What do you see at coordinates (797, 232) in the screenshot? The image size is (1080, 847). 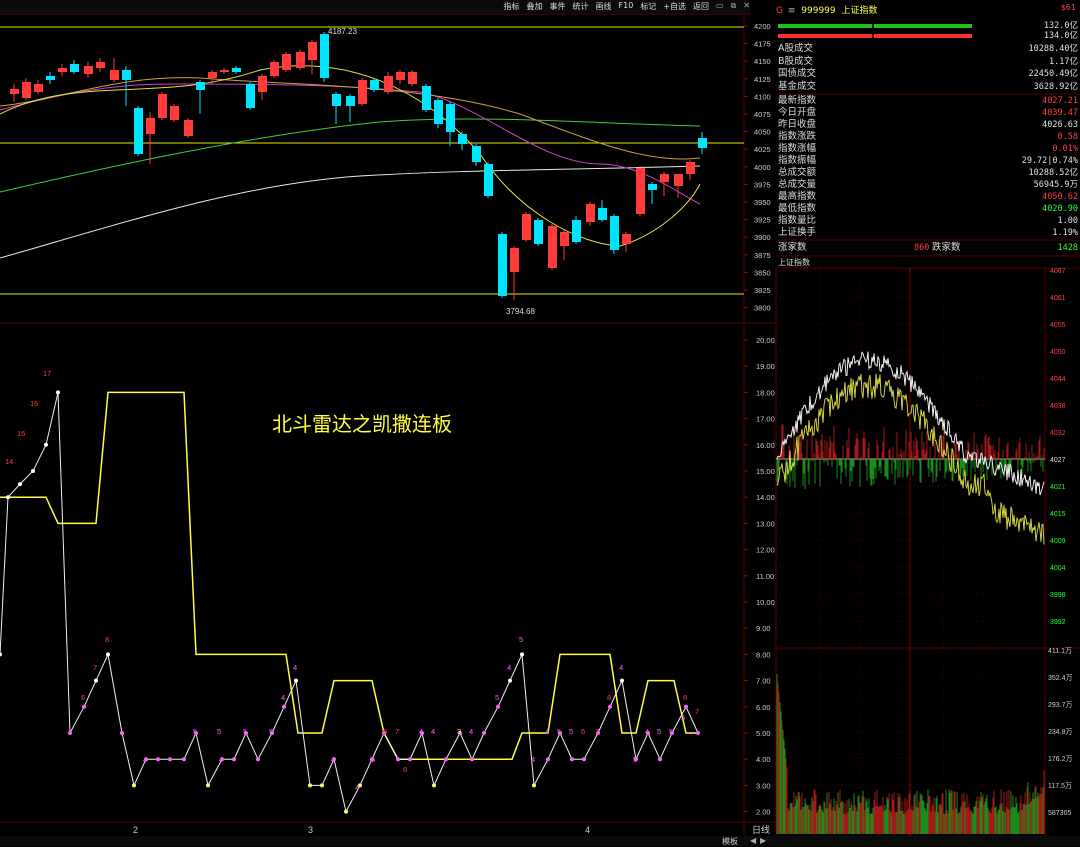 I see `index-row-label: 上证换手` at bounding box center [797, 232].